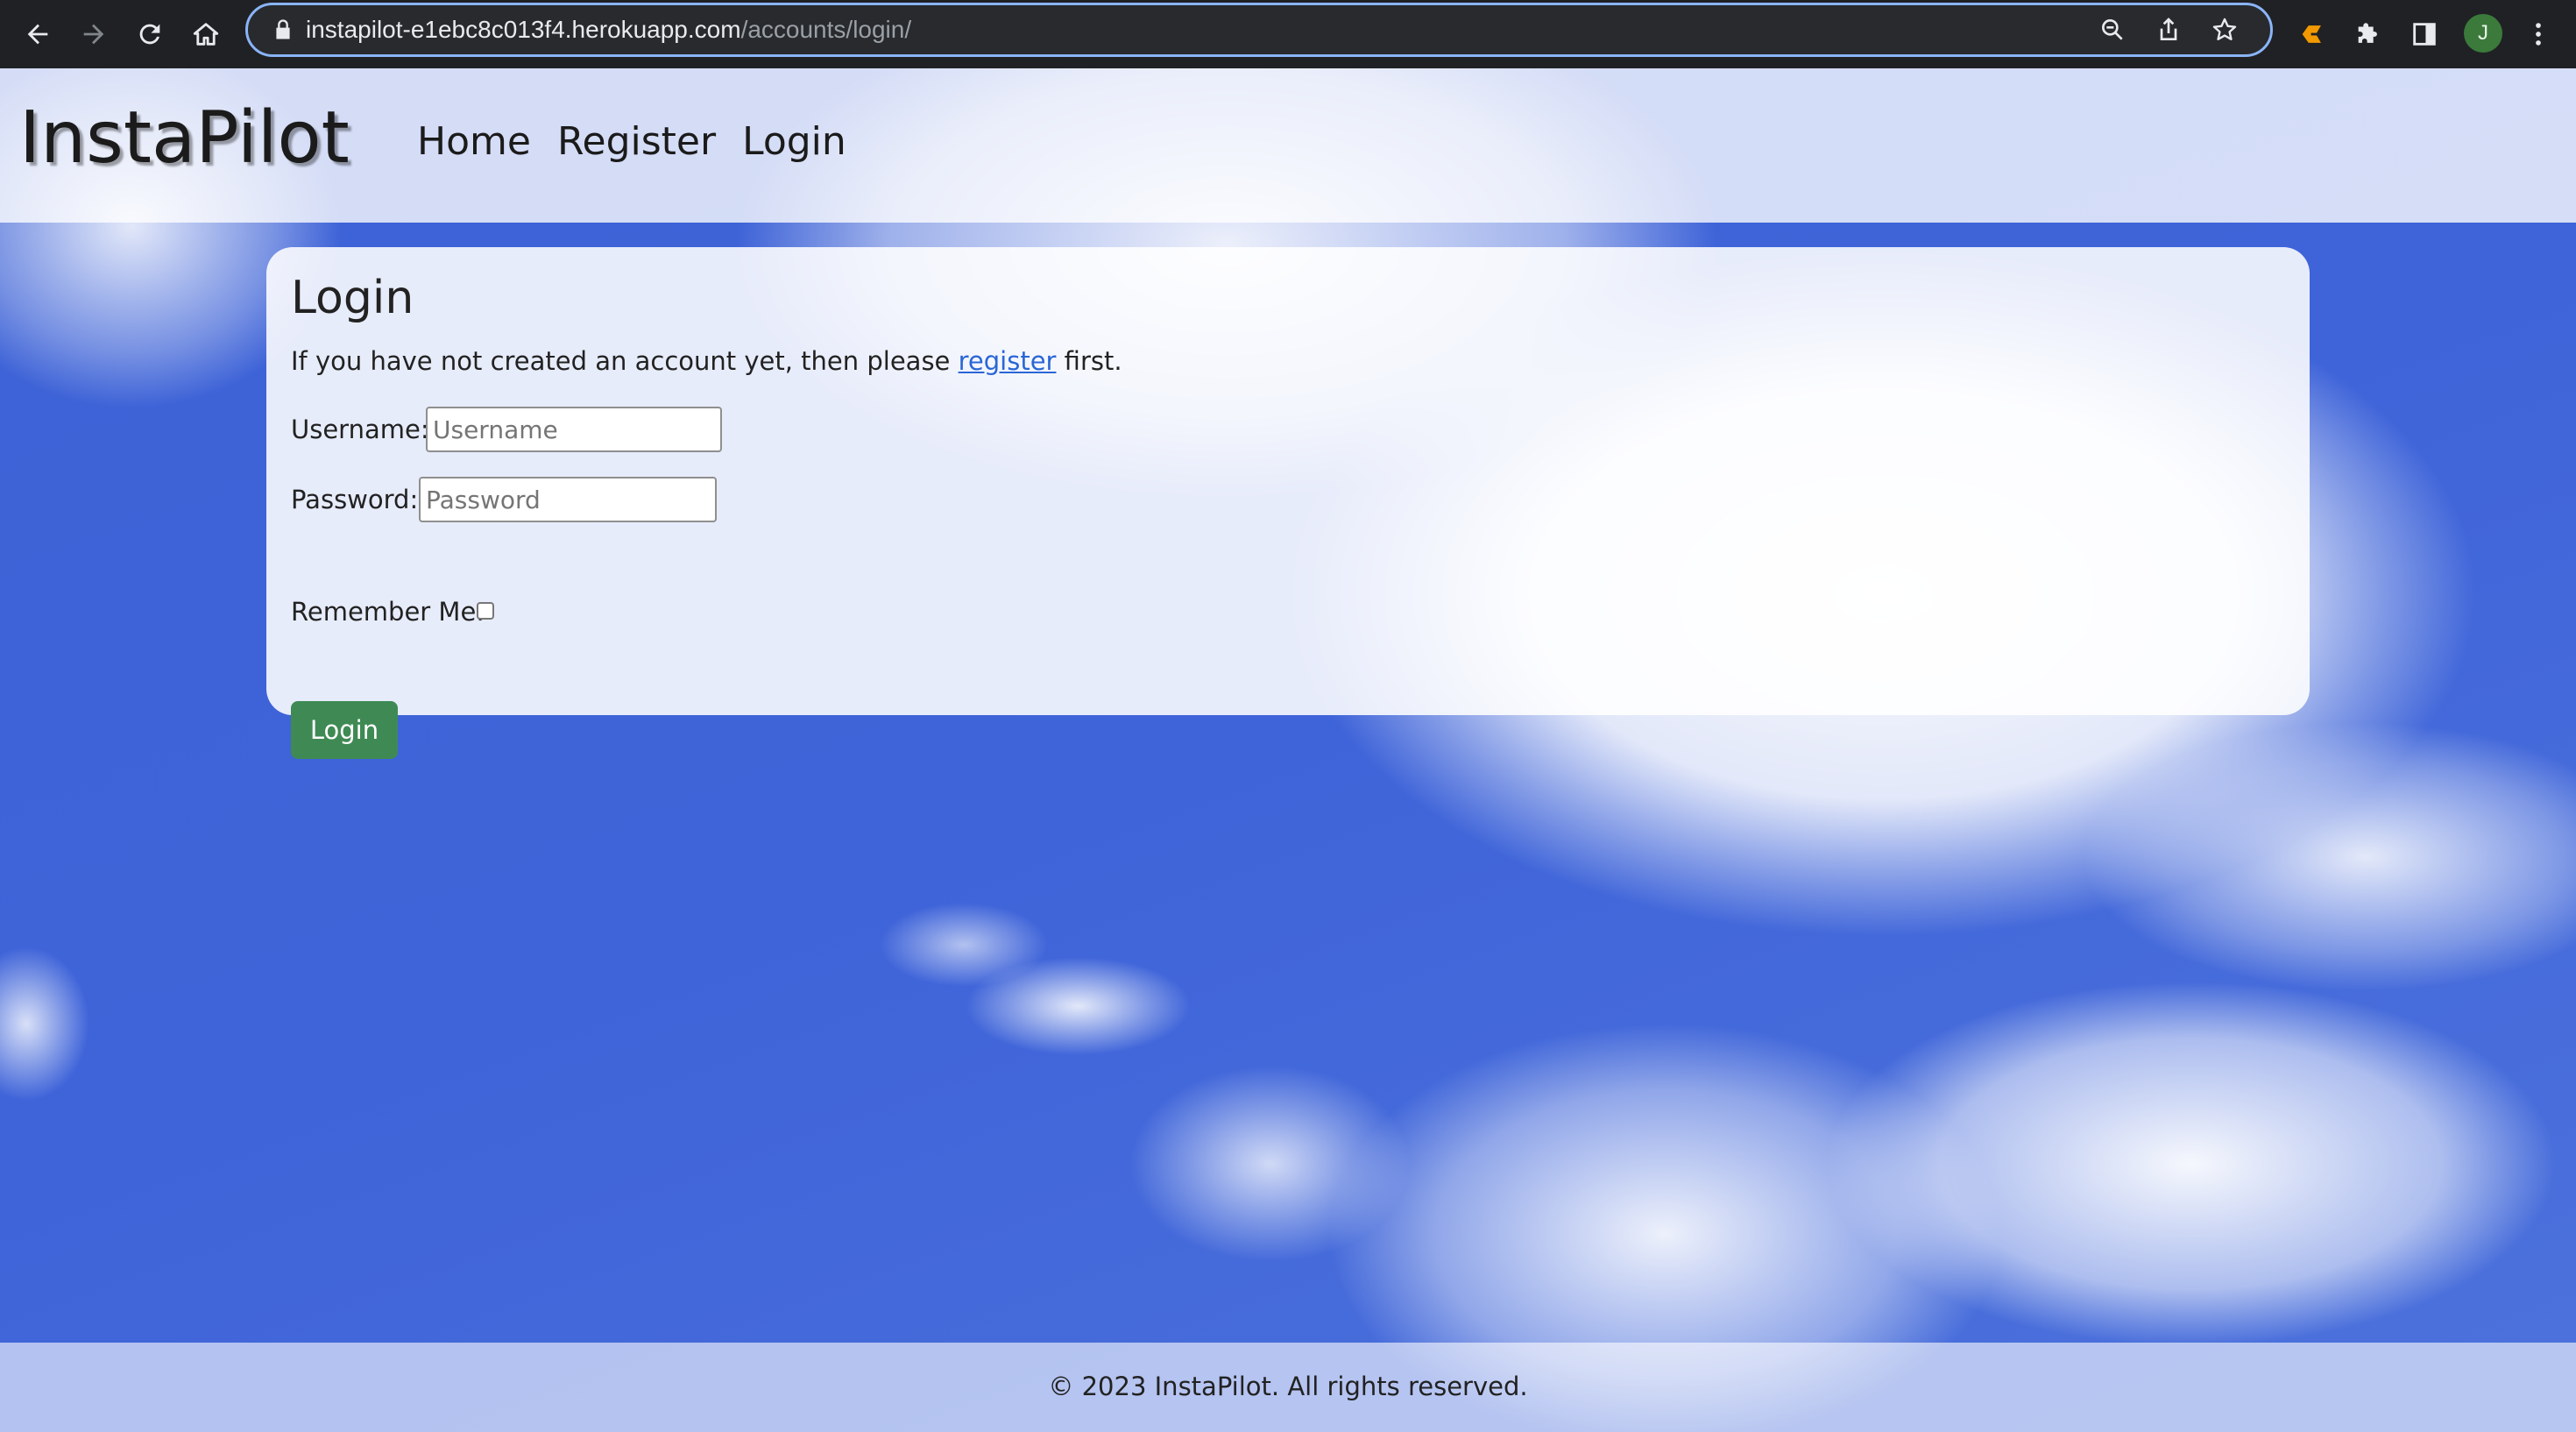  I want to click on remember-me-label: Remember Me:, so click(388, 612).